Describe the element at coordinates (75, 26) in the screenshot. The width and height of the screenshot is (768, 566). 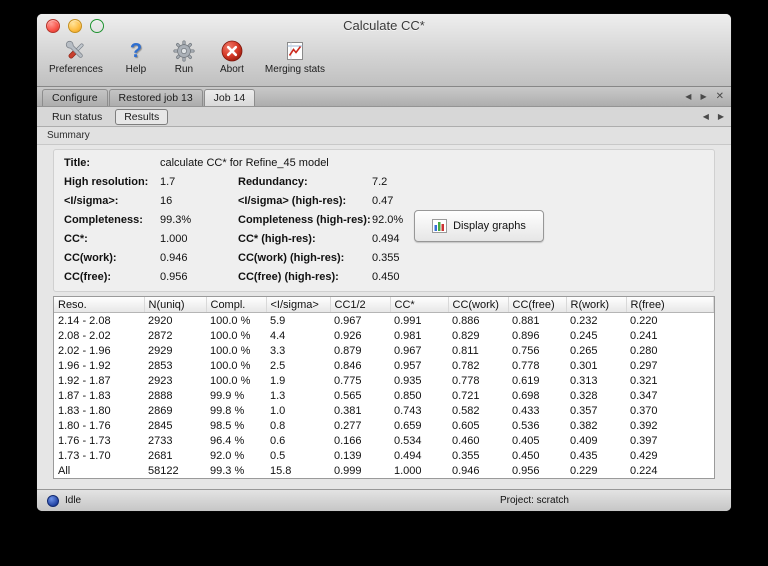
I see `minimize-window-button` at that location.